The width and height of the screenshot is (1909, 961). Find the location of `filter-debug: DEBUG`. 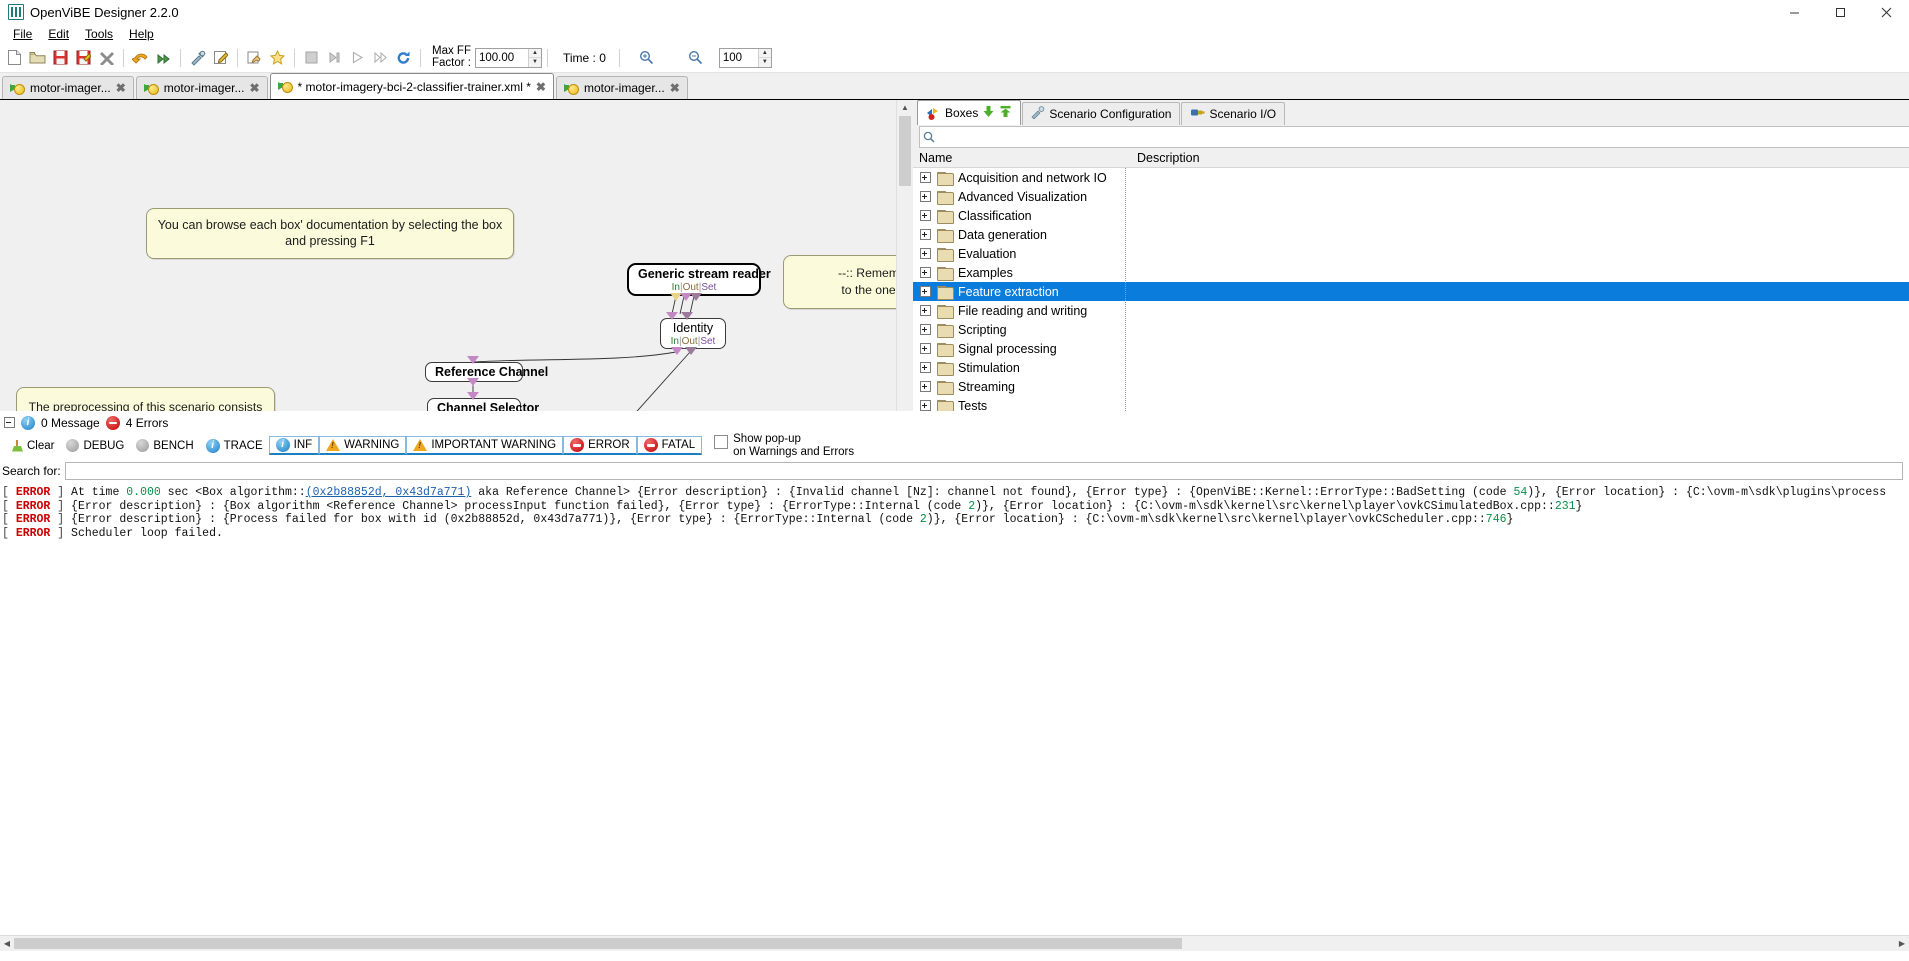

filter-debug: DEBUG is located at coordinates (95, 445).